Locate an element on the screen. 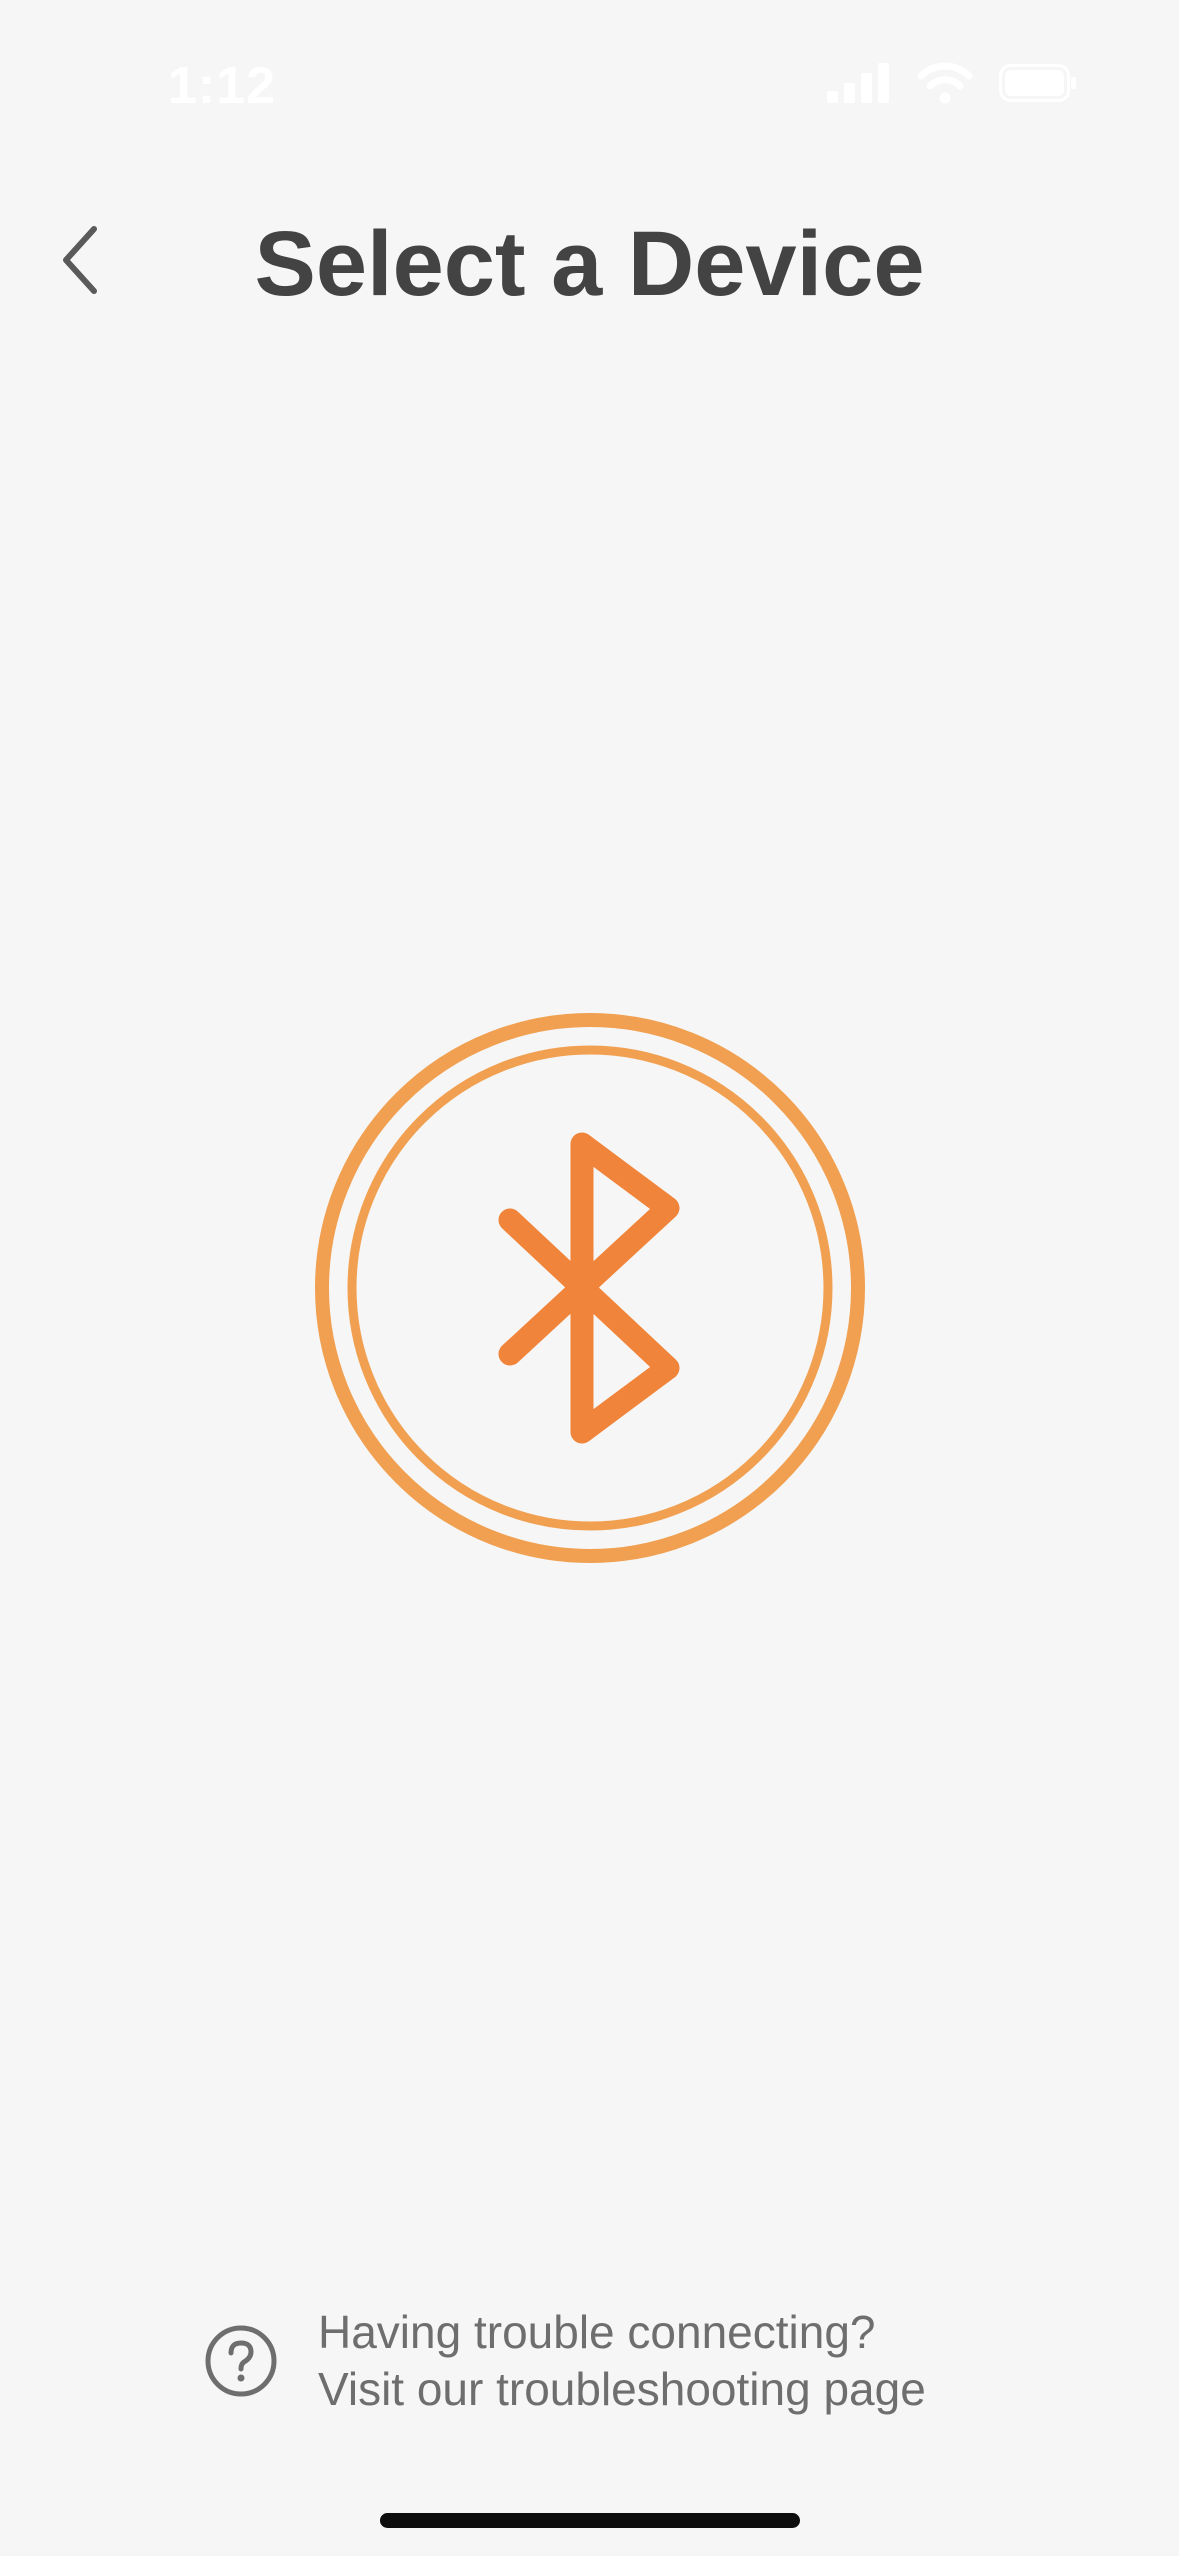  status-icons is located at coordinates (953, 83).